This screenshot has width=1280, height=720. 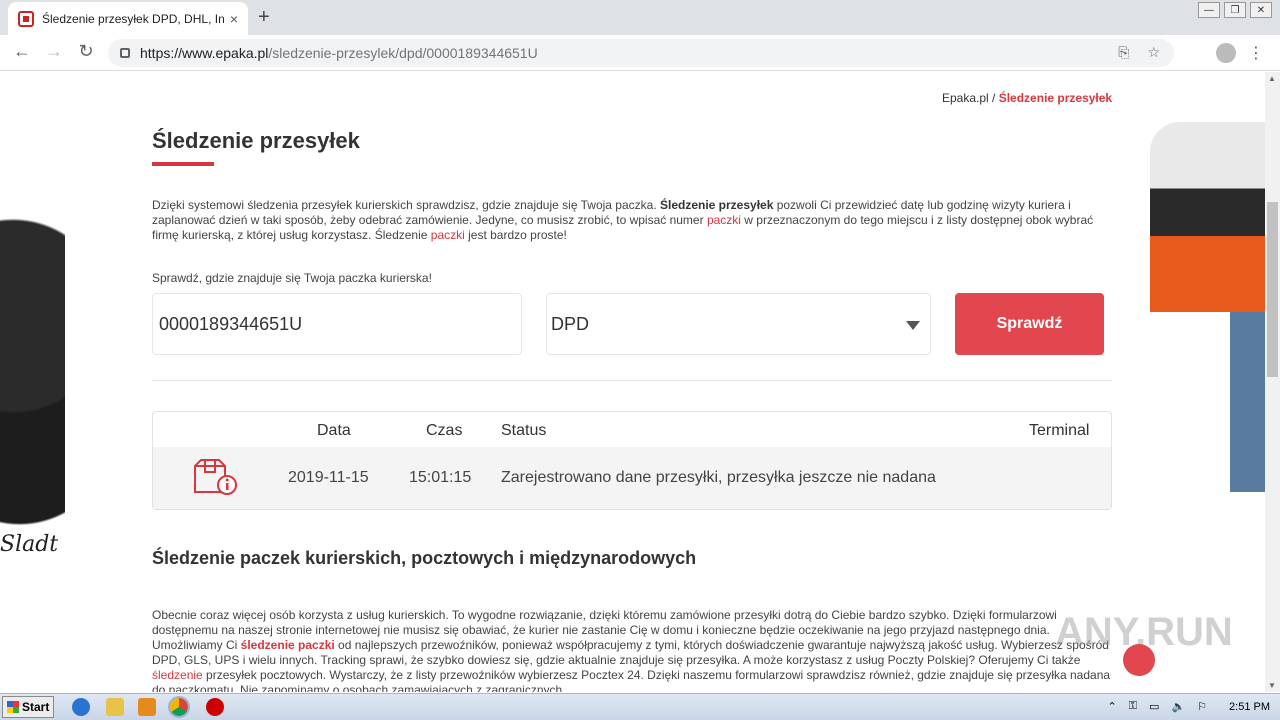 What do you see at coordinates (337, 324) in the screenshot?
I see `tracking-number-input: 0000189344651U` at bounding box center [337, 324].